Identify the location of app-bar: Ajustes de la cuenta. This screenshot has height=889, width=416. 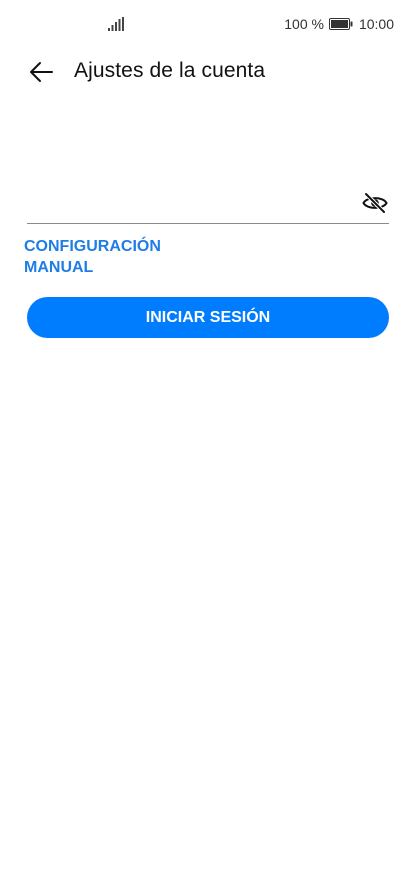
(208, 72).